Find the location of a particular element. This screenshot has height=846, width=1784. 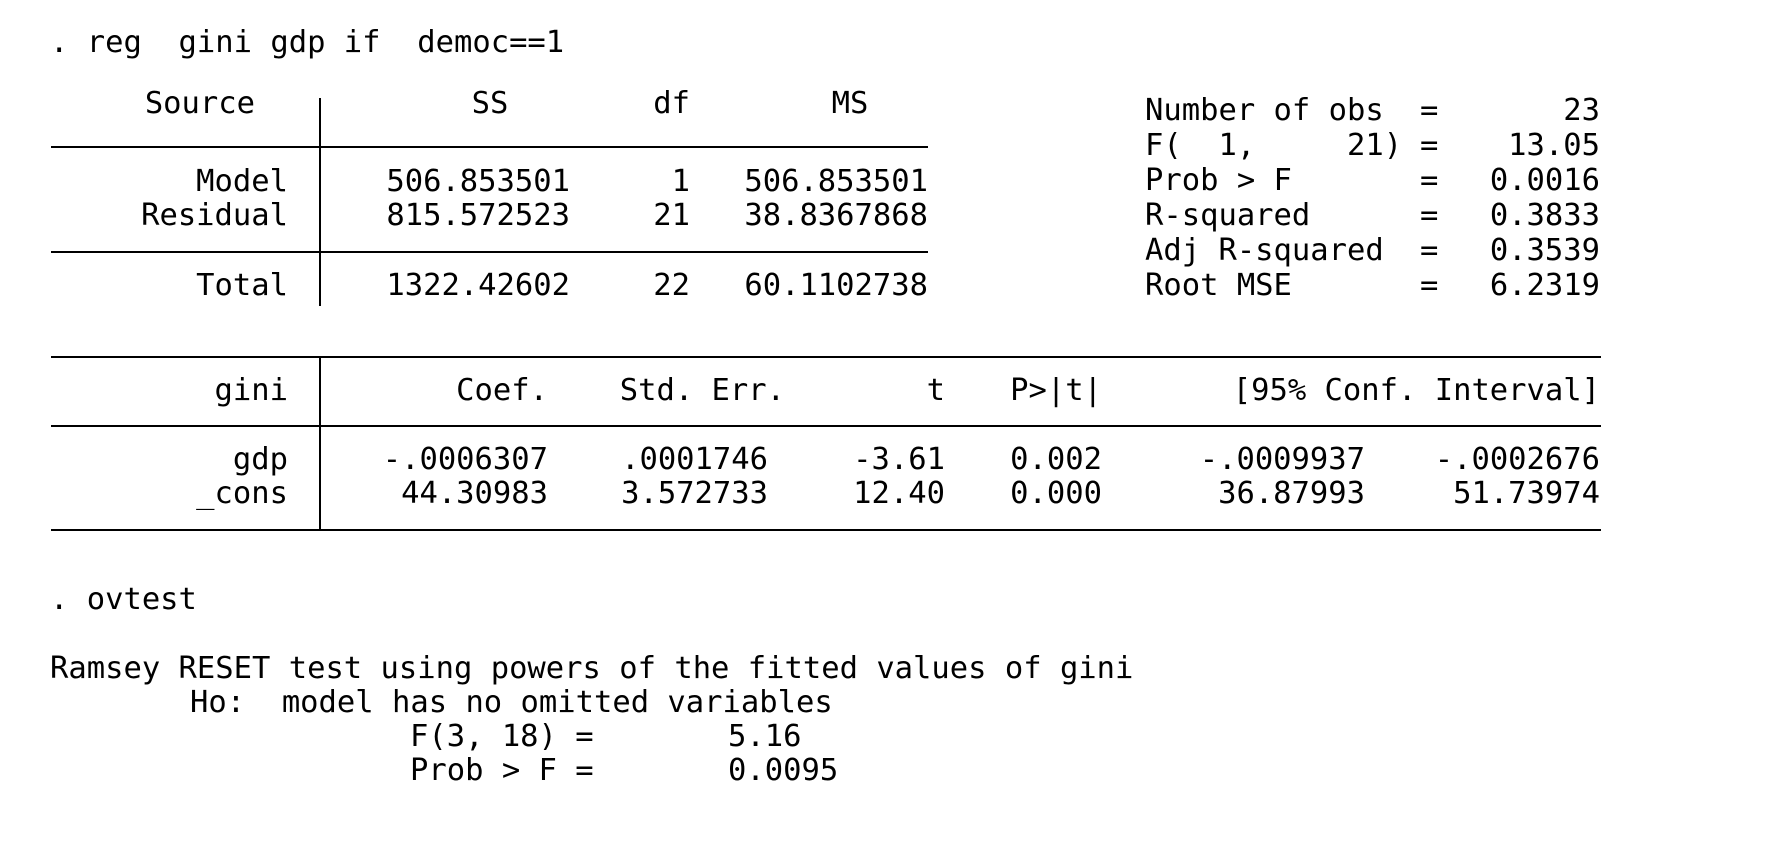

coef-header-t: t is located at coordinates (935, 390).